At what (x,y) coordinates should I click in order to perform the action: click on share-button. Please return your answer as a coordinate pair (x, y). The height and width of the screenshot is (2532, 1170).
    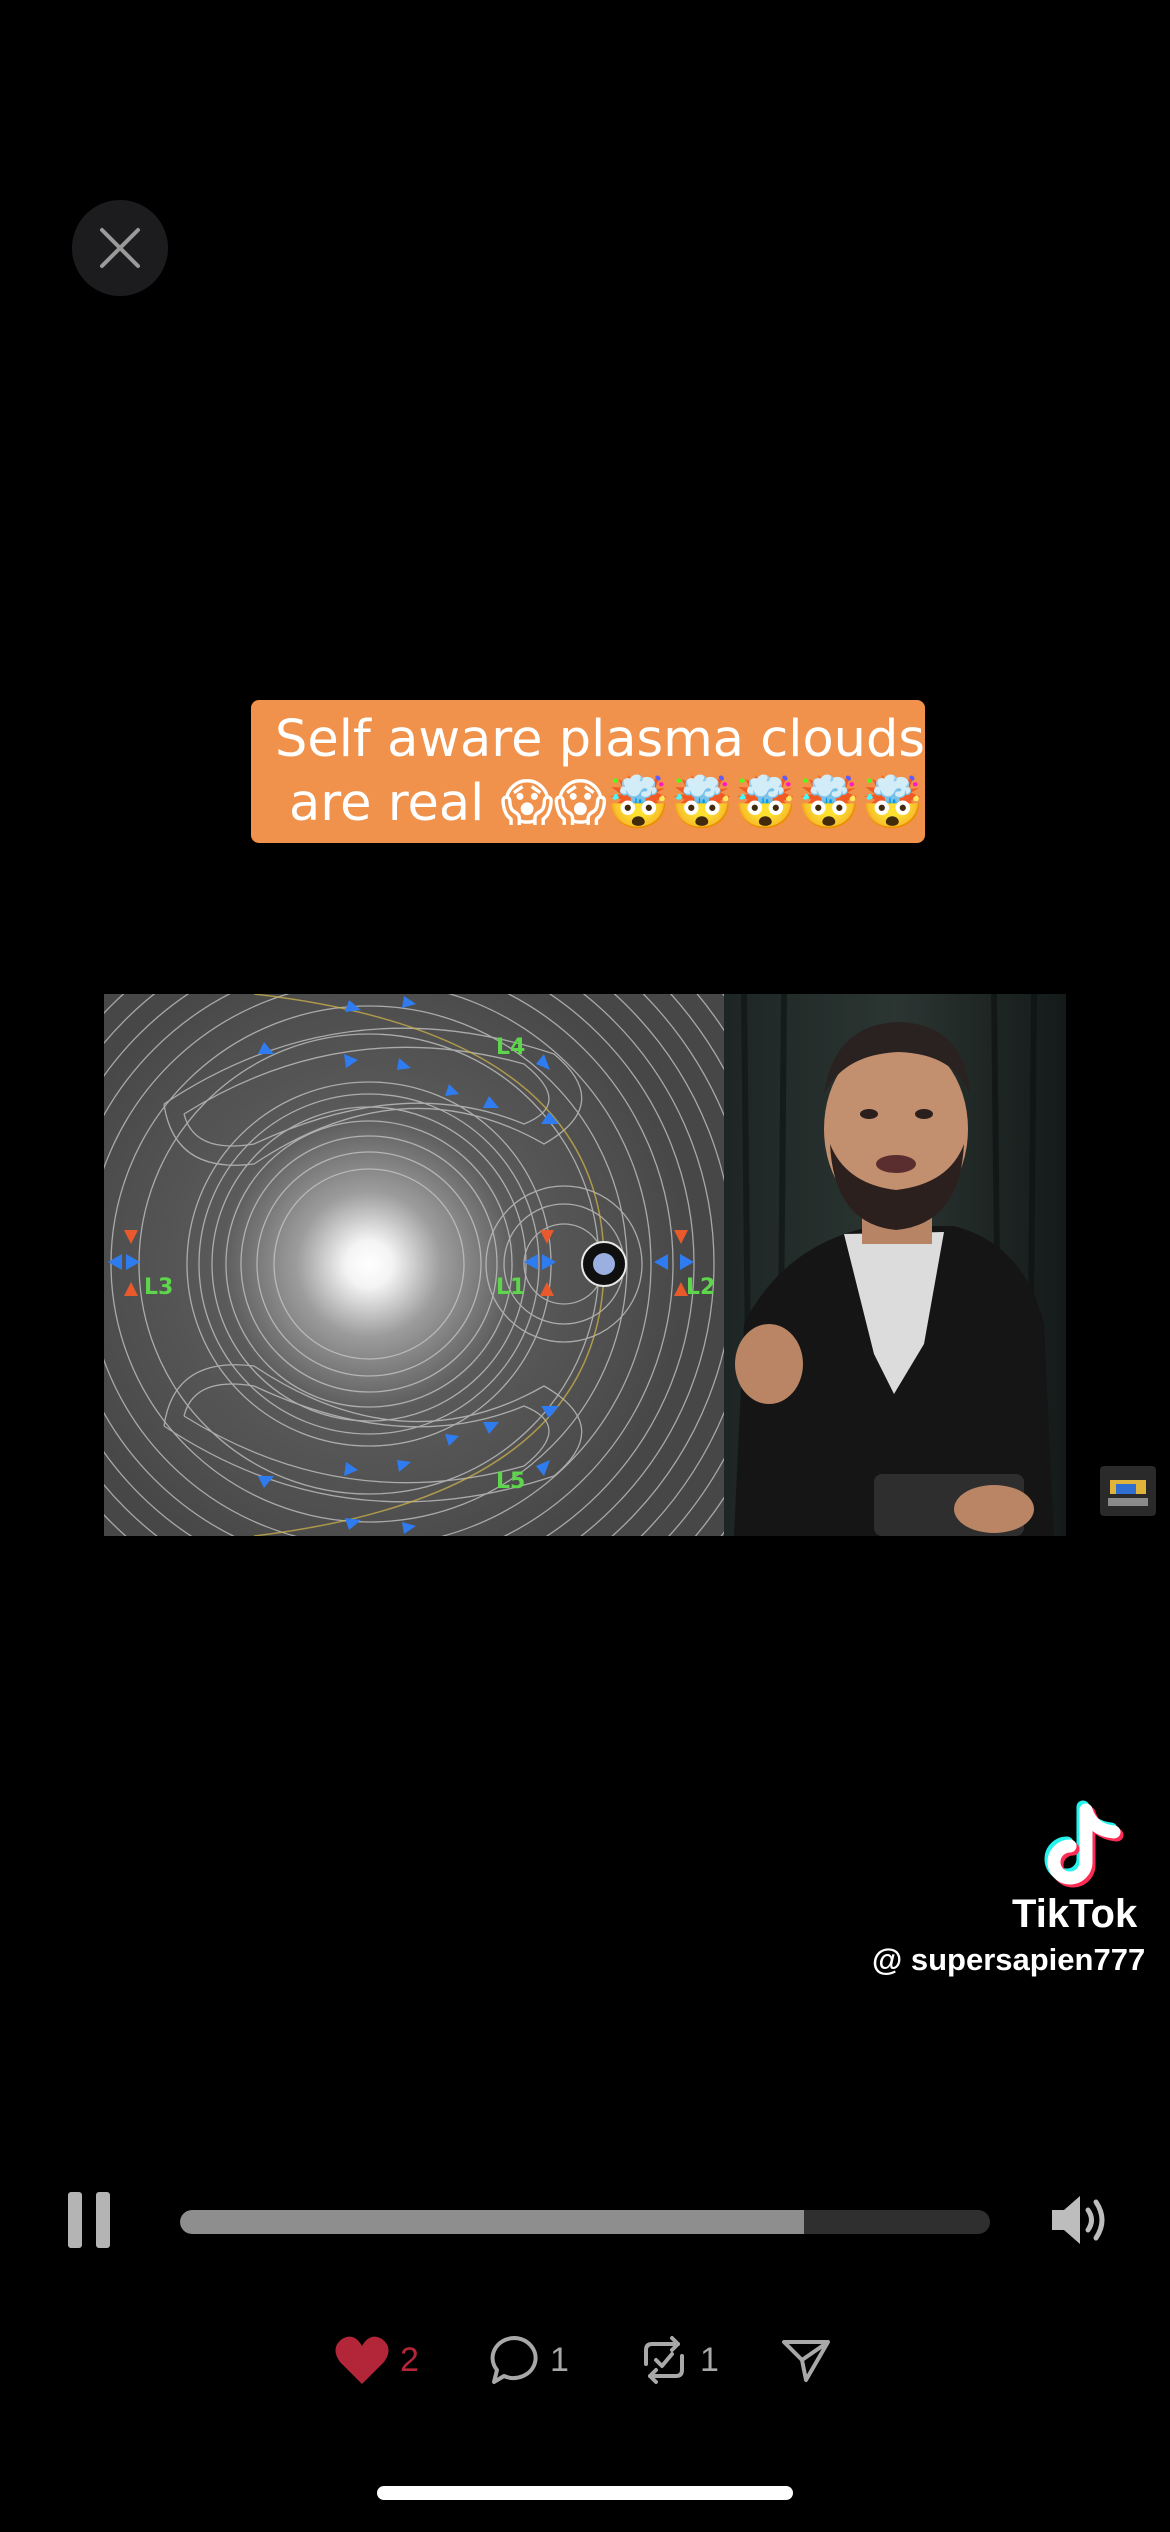
    Looking at the image, I should click on (806, 2360).